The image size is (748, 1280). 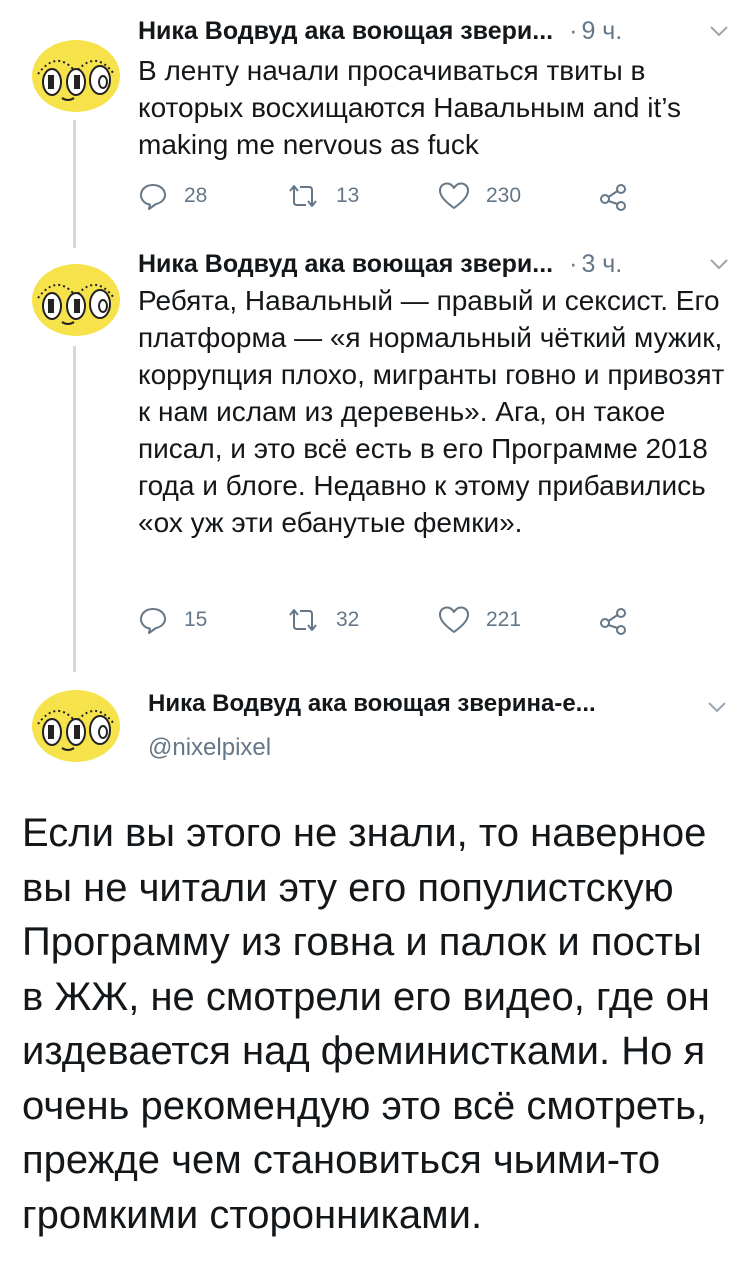 What do you see at coordinates (602, 263) in the screenshot?
I see `tweet-time-value: 3 ч.` at bounding box center [602, 263].